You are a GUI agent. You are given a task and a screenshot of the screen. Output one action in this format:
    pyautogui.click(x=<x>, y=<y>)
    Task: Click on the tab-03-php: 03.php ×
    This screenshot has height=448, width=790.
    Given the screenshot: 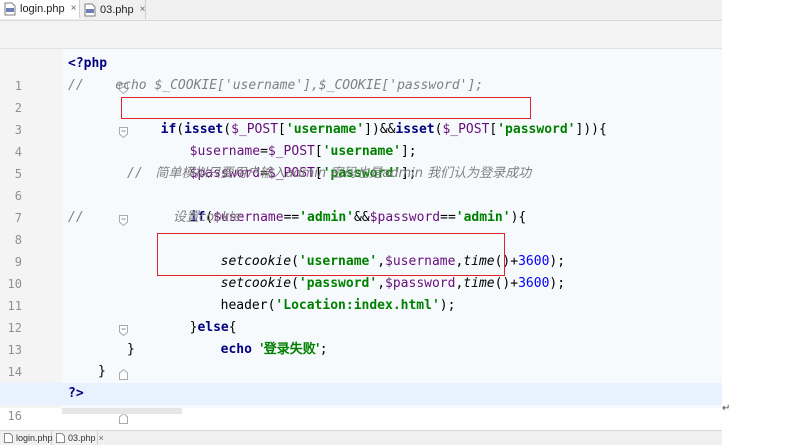 What is the action you would take?
    pyautogui.click(x=113, y=9)
    